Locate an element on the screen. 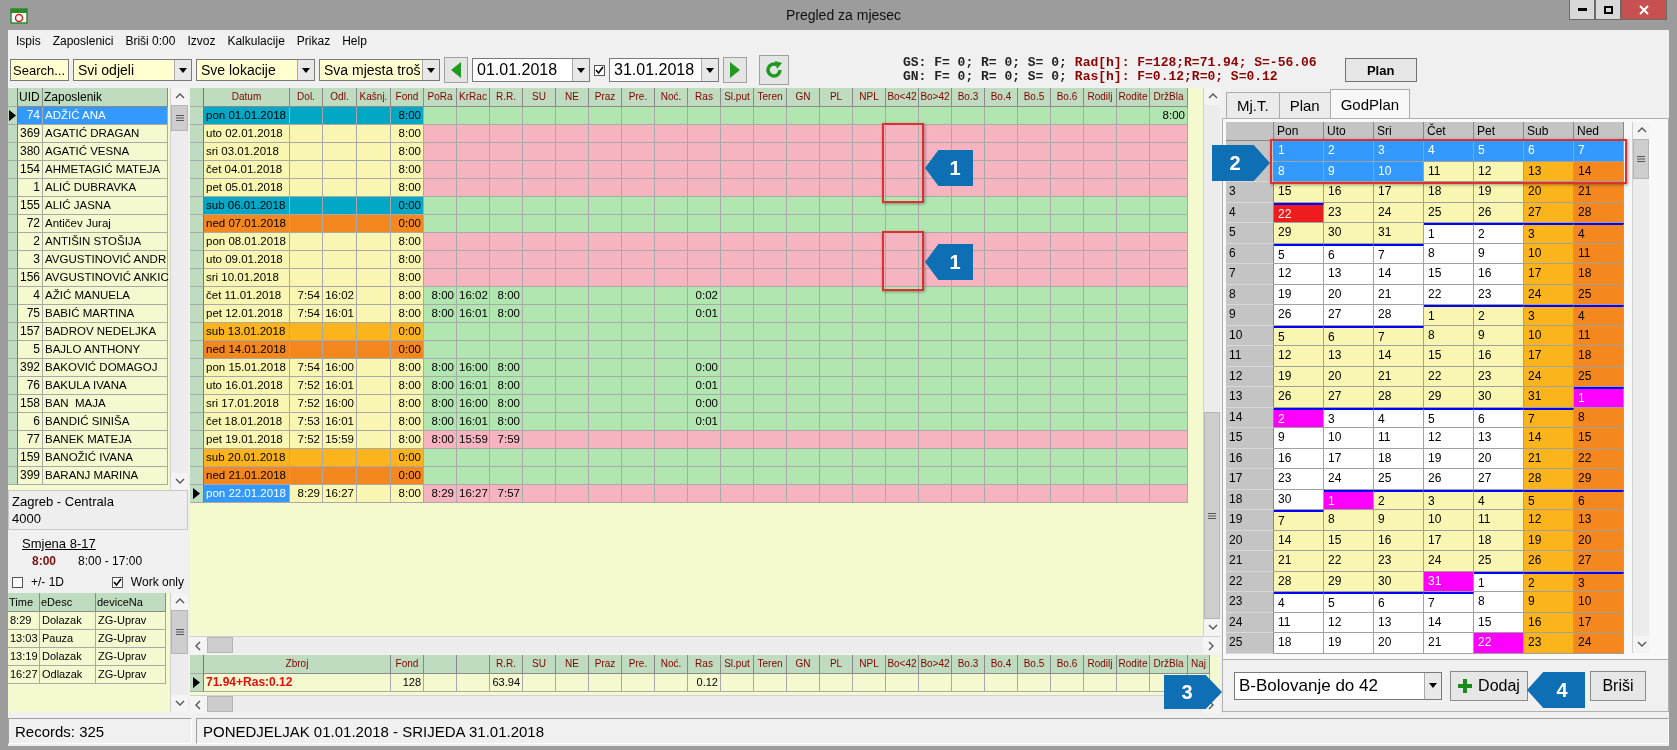 This screenshot has height=750, width=1677. menu-item: Prikaz is located at coordinates (313, 41).